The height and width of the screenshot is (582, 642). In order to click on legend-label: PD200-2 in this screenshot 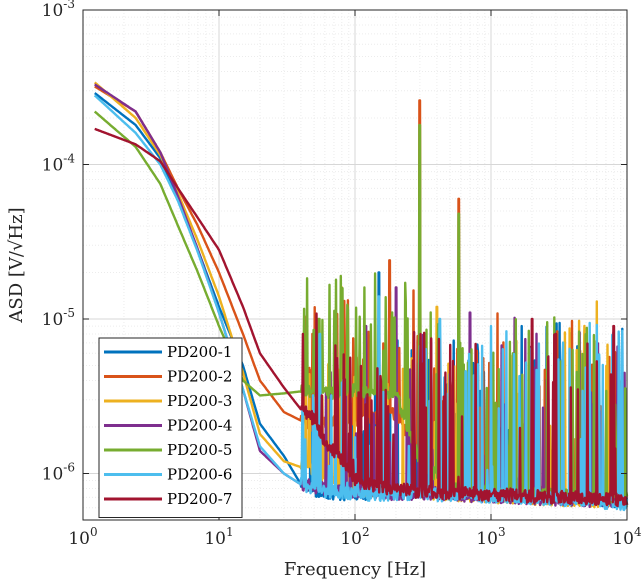, I will do `click(199, 377)`.